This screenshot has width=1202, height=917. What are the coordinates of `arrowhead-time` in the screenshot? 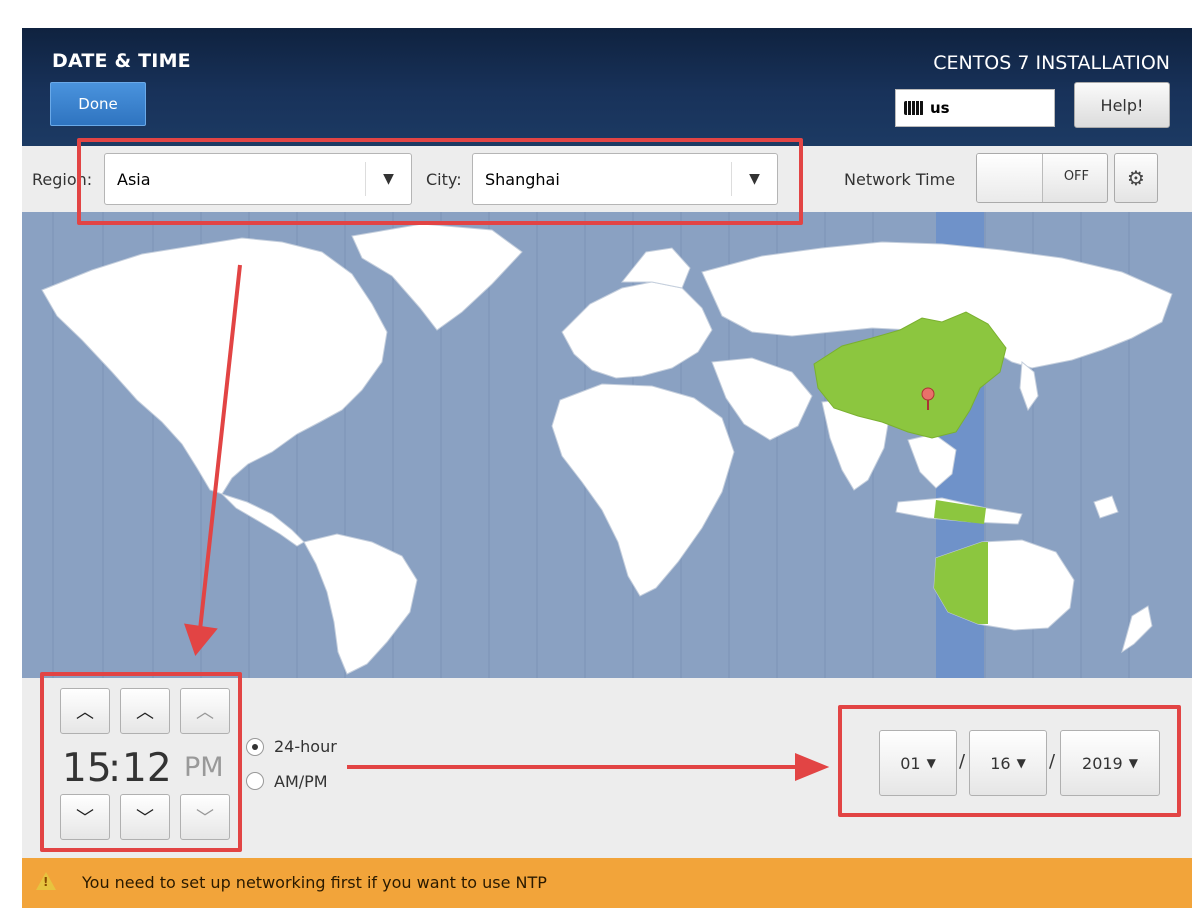 It's located at (201, 640).